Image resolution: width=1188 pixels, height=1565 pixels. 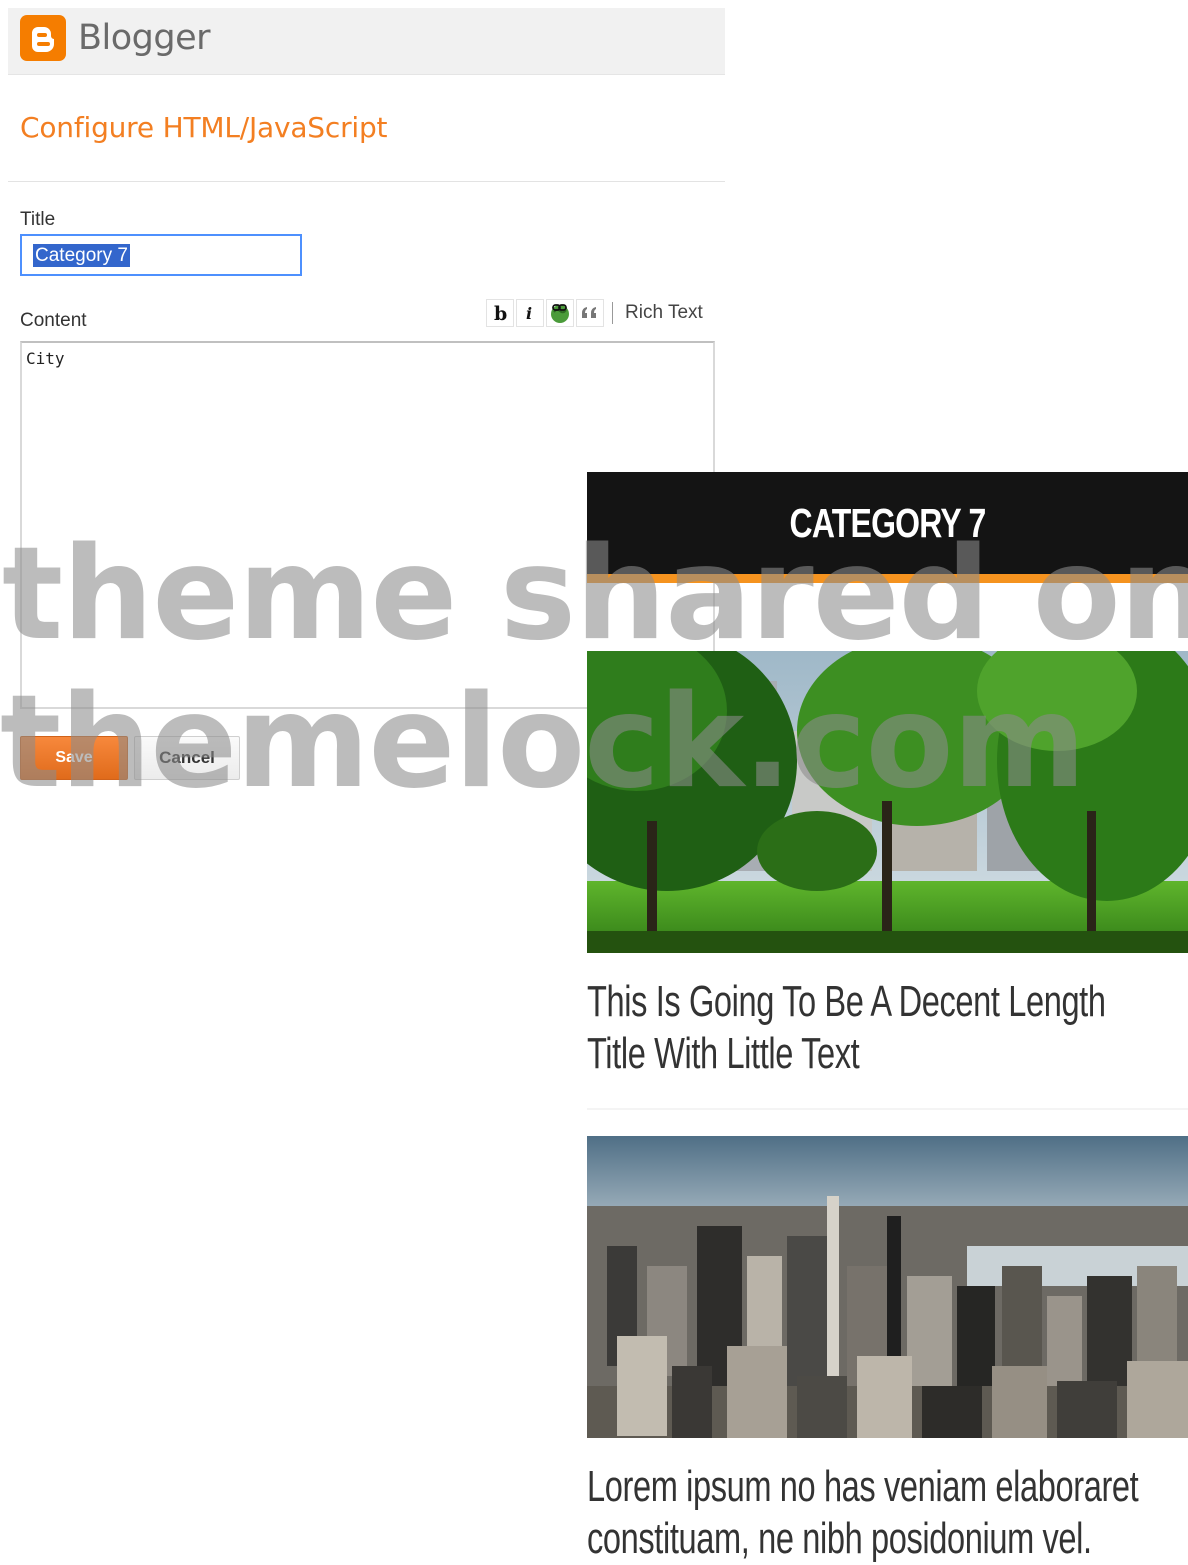 What do you see at coordinates (887, 802) in the screenshot?
I see `city-park-image` at bounding box center [887, 802].